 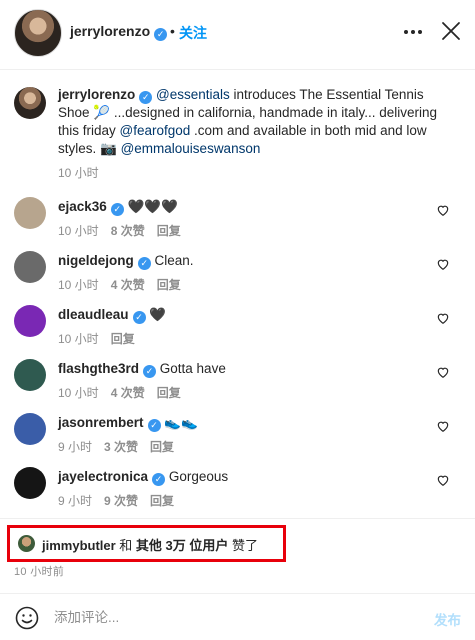 I want to click on author-avatar, so click(x=38, y=33).